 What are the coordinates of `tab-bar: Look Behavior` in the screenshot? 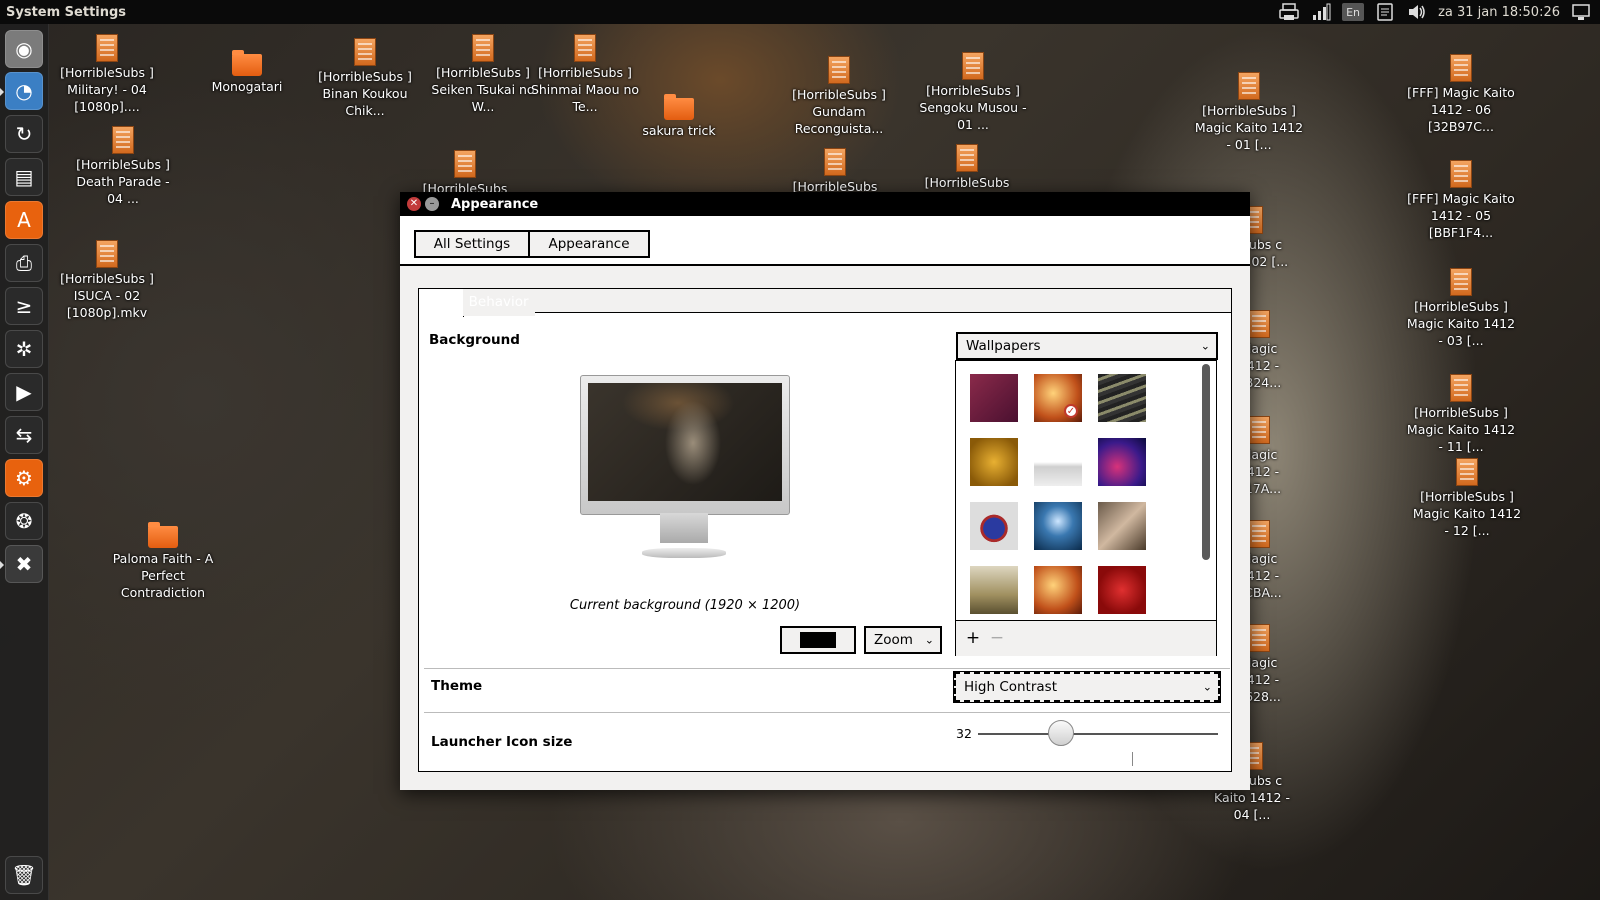 It's located at (476, 303).